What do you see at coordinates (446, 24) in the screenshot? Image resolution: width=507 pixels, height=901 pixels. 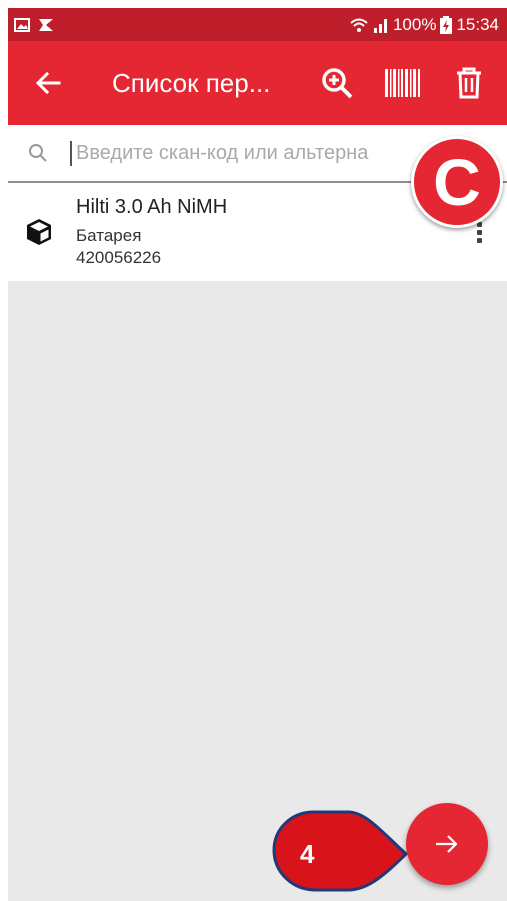 I see `battery-icon` at bounding box center [446, 24].